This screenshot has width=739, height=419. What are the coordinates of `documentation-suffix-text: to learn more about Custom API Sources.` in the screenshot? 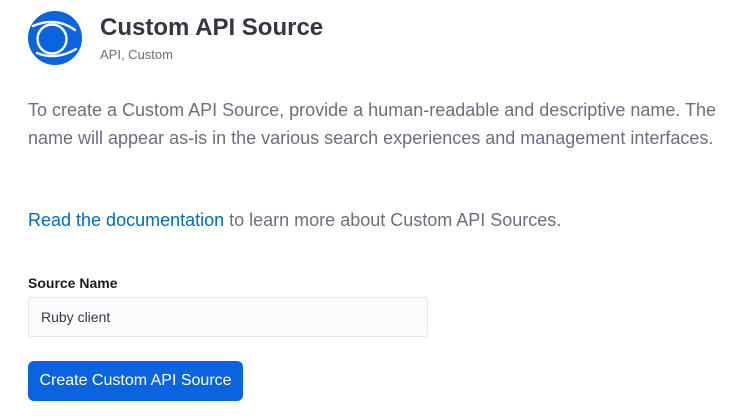 It's located at (393, 220).